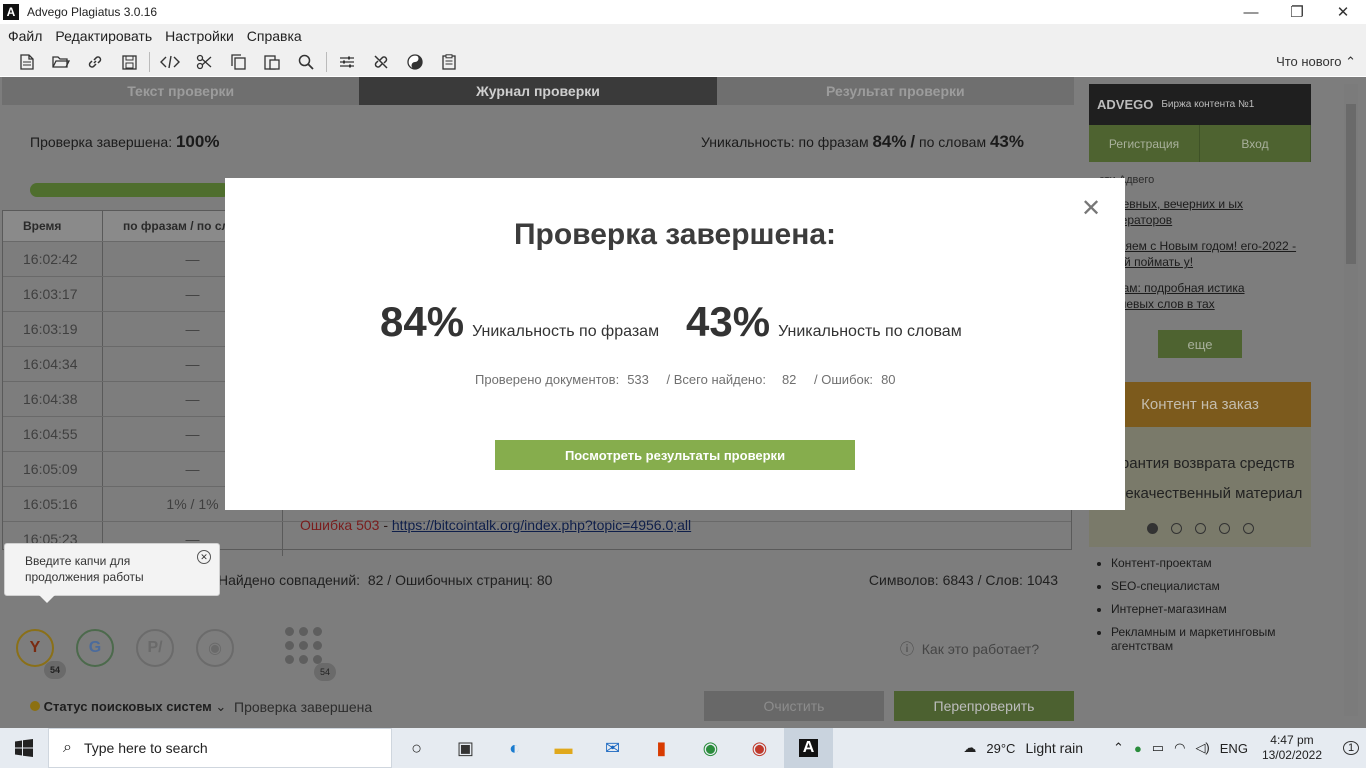 The image size is (1366, 768). What do you see at coordinates (808, 748) in the screenshot?
I see `advego-taskbar-icon: A` at bounding box center [808, 748].